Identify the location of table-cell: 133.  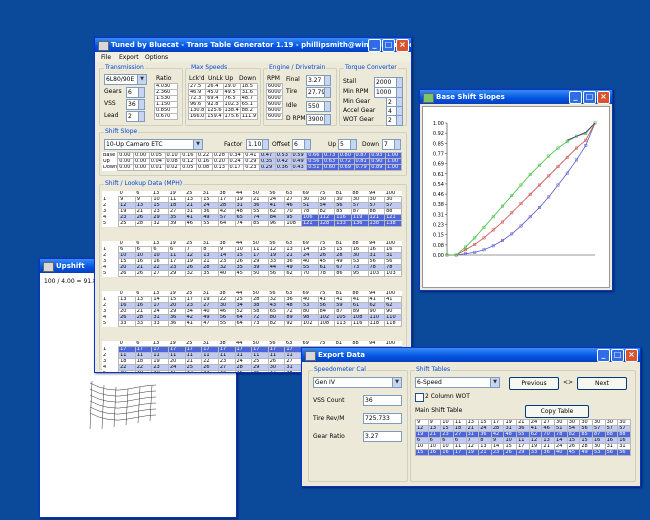
(343, 223).